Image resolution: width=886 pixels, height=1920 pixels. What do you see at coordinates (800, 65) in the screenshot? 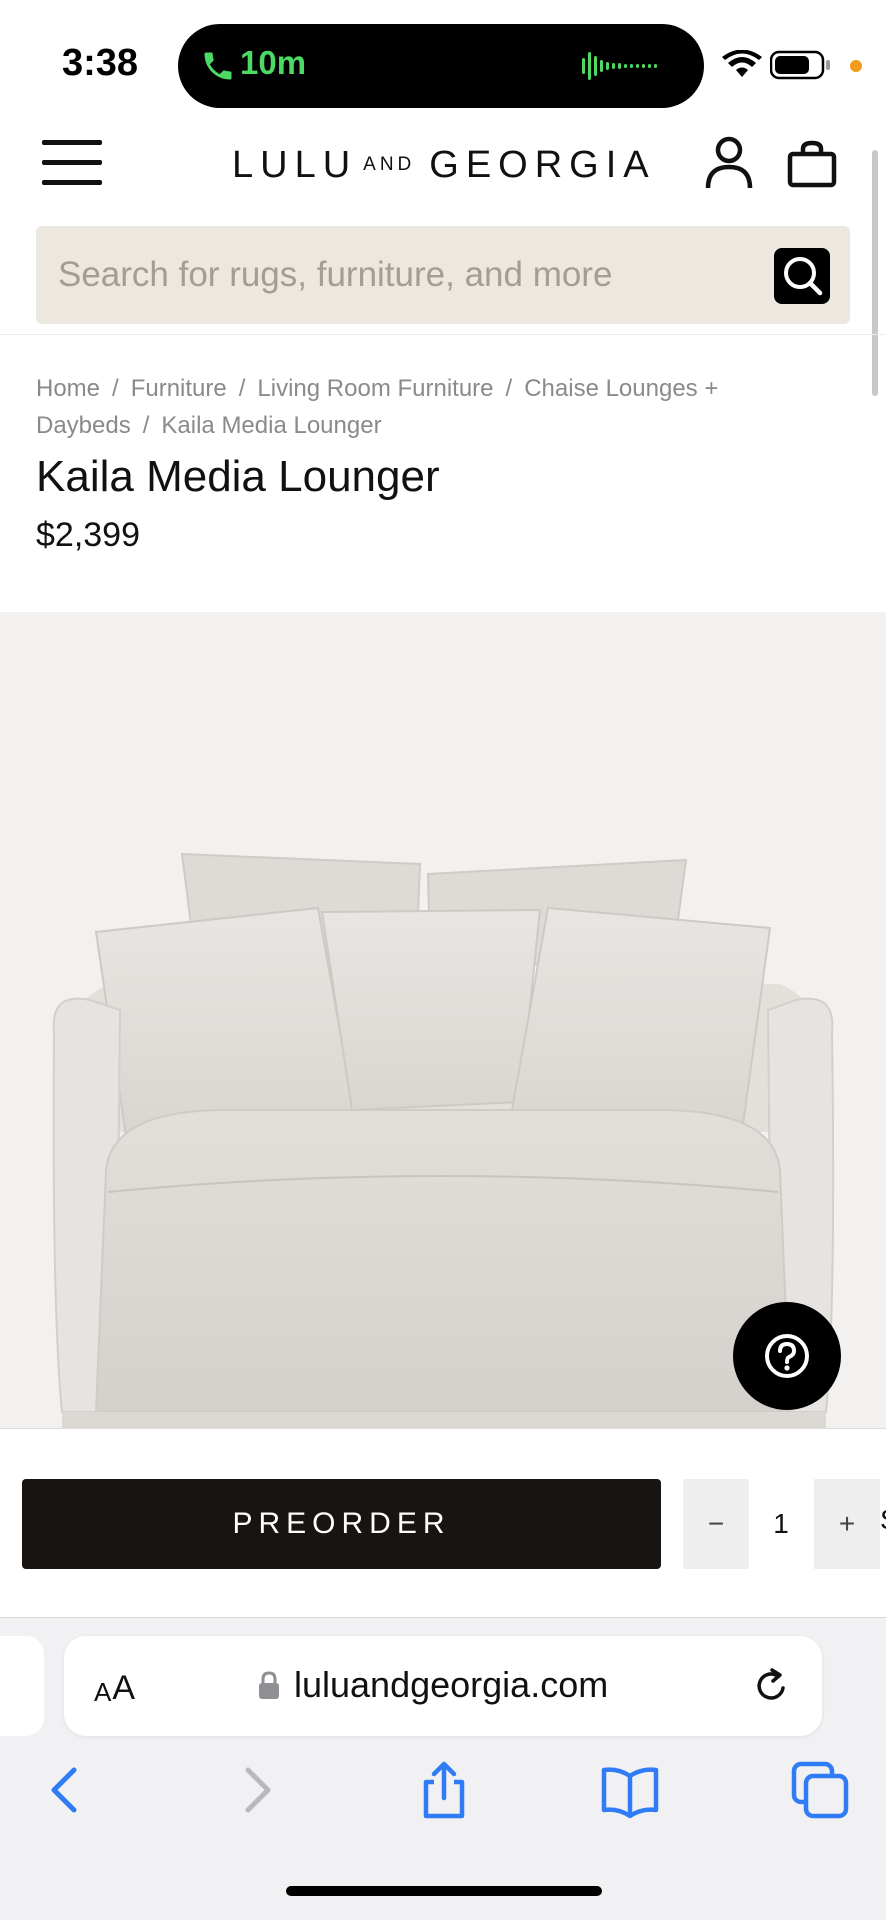
I see `battery-icon` at bounding box center [800, 65].